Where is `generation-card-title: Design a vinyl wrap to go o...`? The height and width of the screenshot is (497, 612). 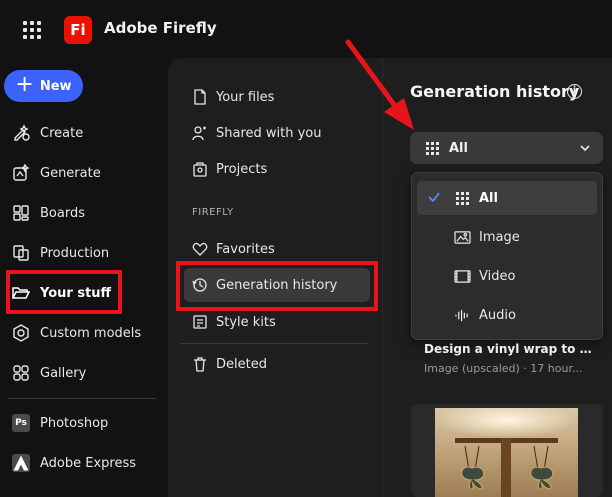
generation-card-title: Design a vinyl wrap to go o... is located at coordinates (510, 349).